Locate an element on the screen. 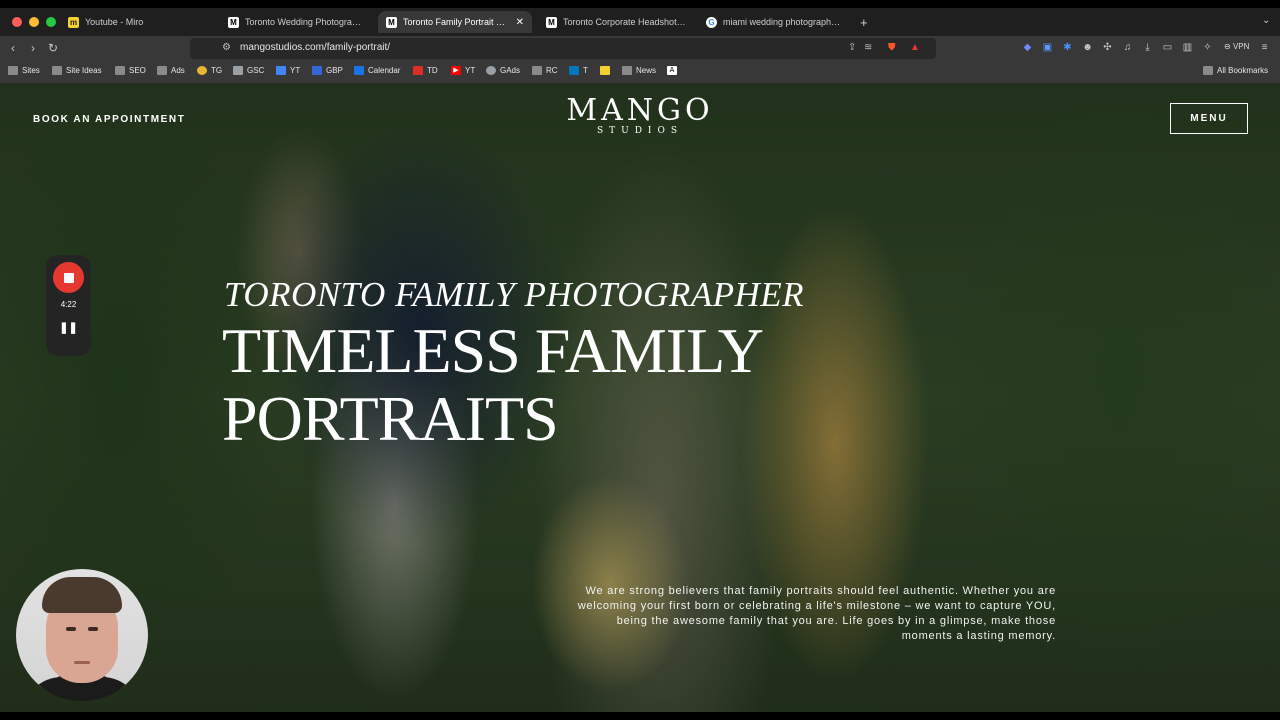 The width and height of the screenshot is (1280, 720). tab-label: miami wedding photographer - G is located at coordinates (783, 22).